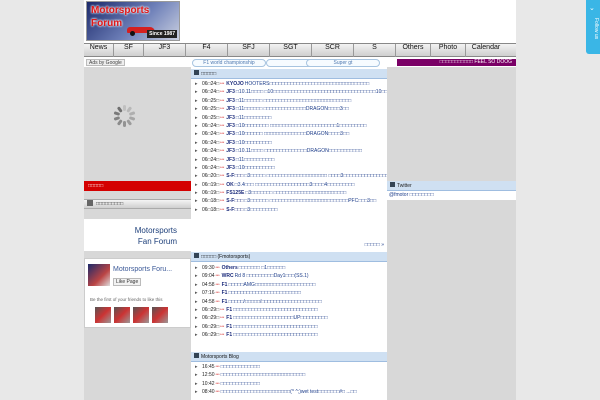 The height and width of the screenshot is (400, 600). I want to click on nav-item-s: S, so click(375, 50).